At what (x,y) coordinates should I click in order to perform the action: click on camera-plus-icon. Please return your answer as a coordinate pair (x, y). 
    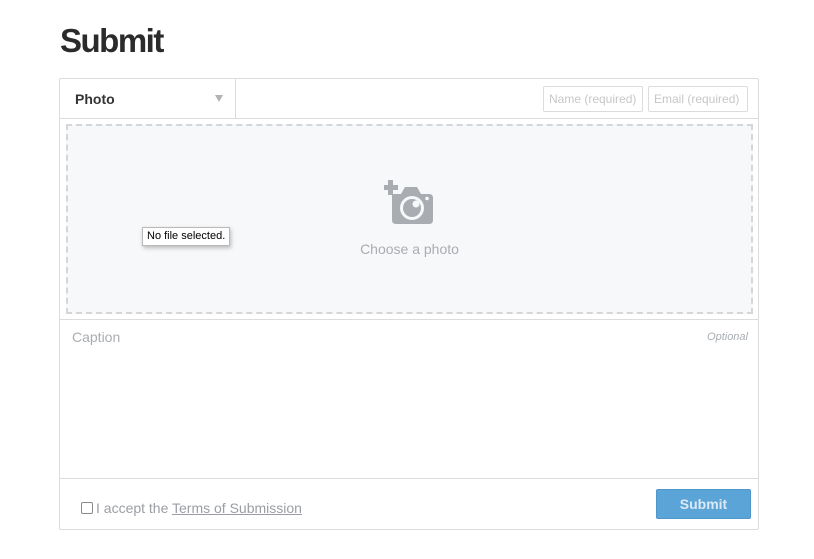
    Looking at the image, I should click on (408, 202).